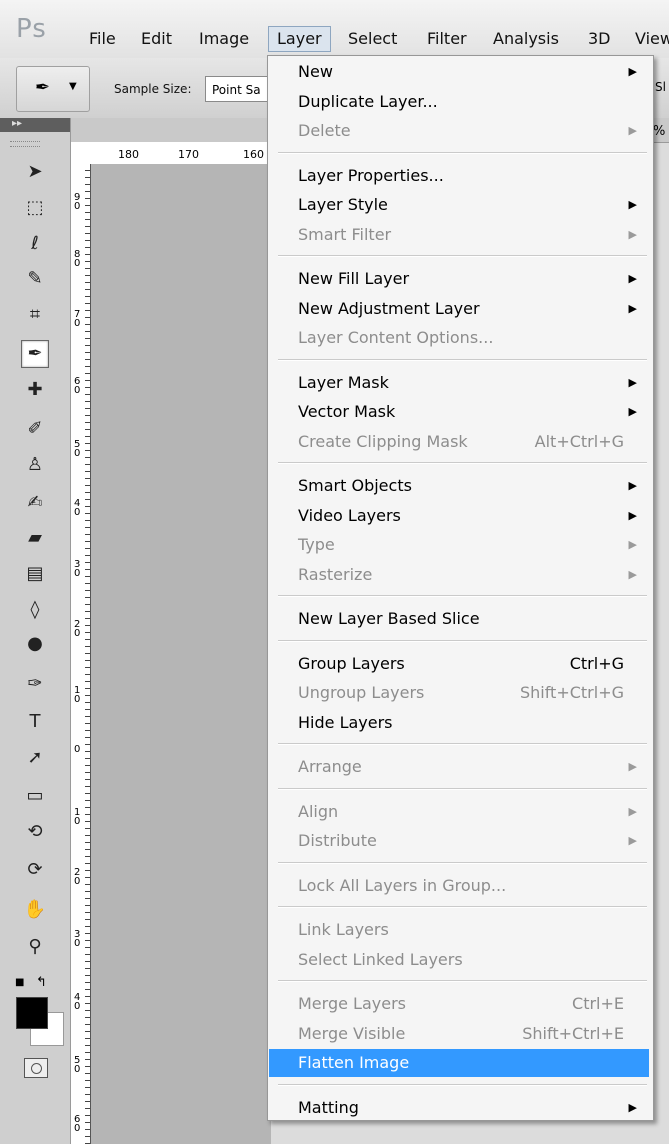  Describe the element at coordinates (53, 89) in the screenshot. I see `tool-preset-picker: ✒ ▼` at that location.